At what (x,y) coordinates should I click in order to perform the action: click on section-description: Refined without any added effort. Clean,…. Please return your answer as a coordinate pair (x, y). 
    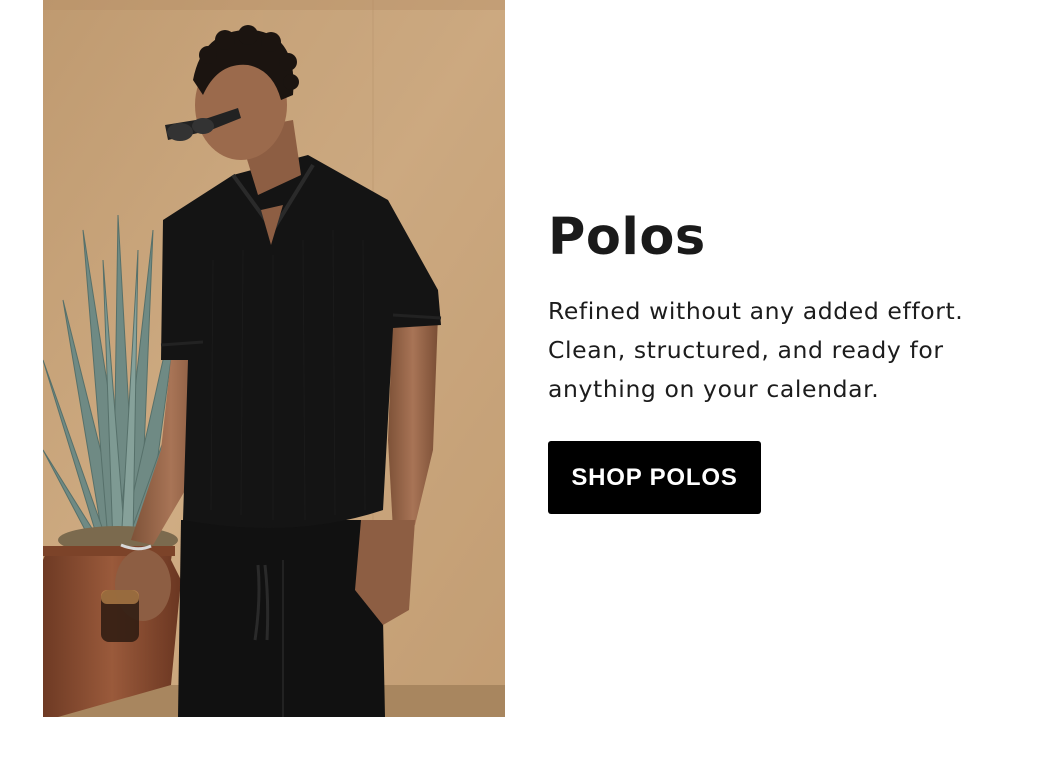
    Looking at the image, I should click on (756, 350).